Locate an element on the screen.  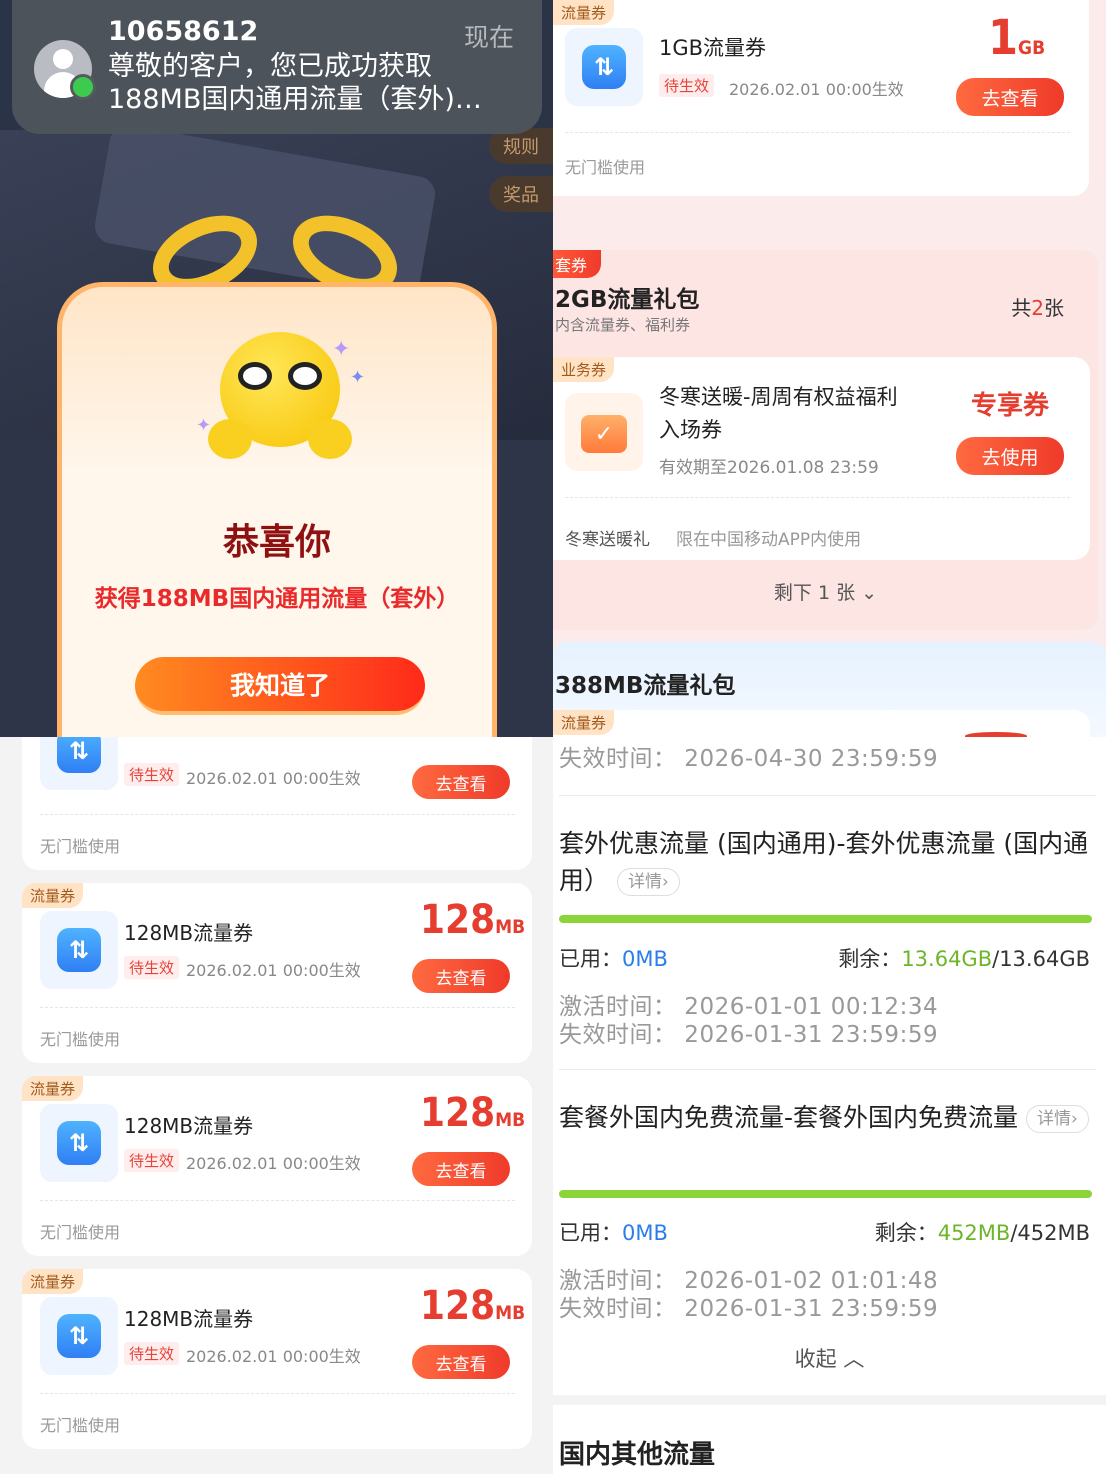
note-title: 冬寒送暖礼 is located at coordinates (607, 540).